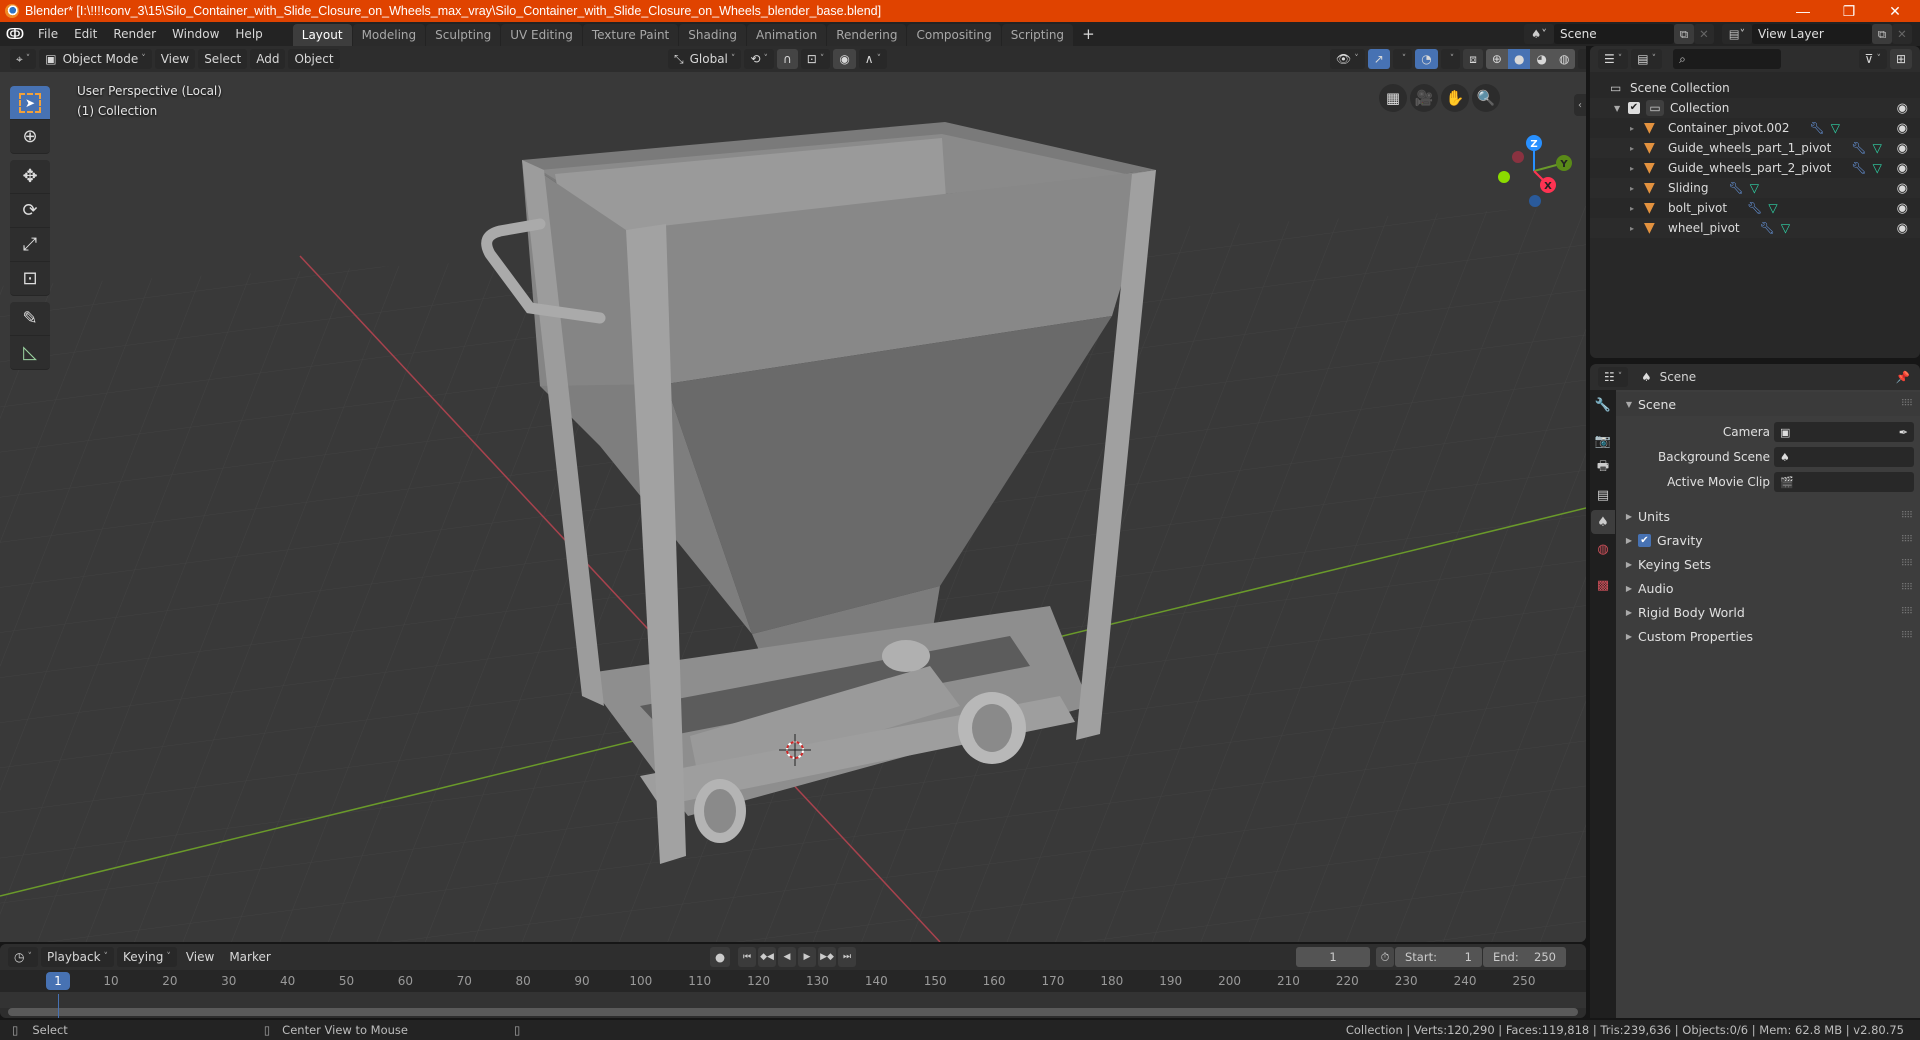 This screenshot has width=1920, height=1040. What do you see at coordinates (867, 35) in the screenshot?
I see `tab-rendering: Rendering` at bounding box center [867, 35].